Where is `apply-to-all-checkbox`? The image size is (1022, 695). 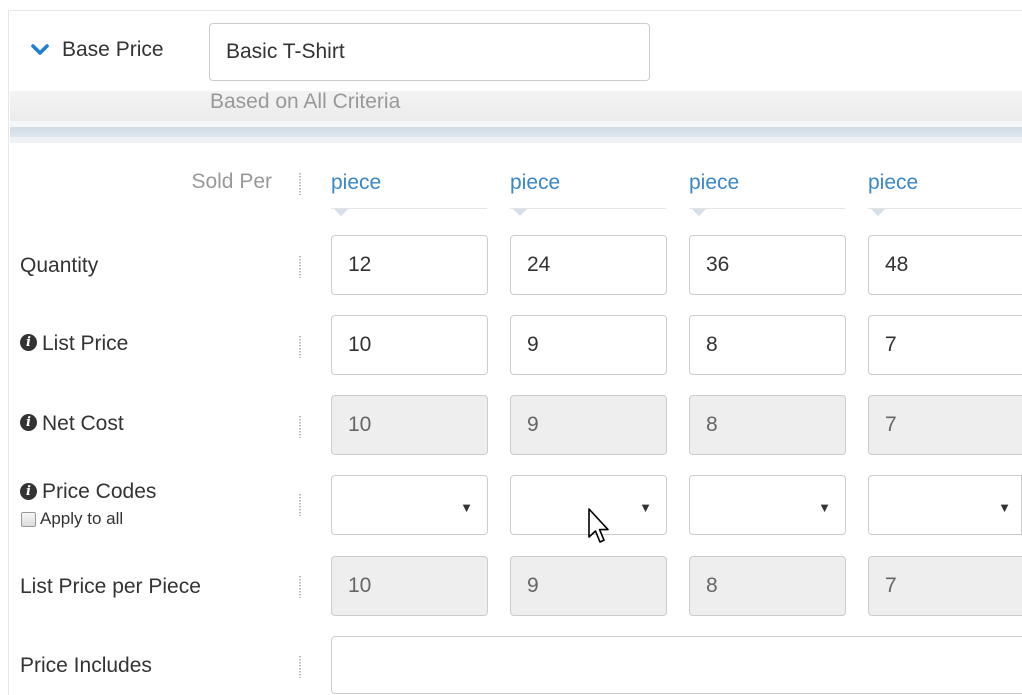
apply-to-all-checkbox is located at coordinates (28, 519).